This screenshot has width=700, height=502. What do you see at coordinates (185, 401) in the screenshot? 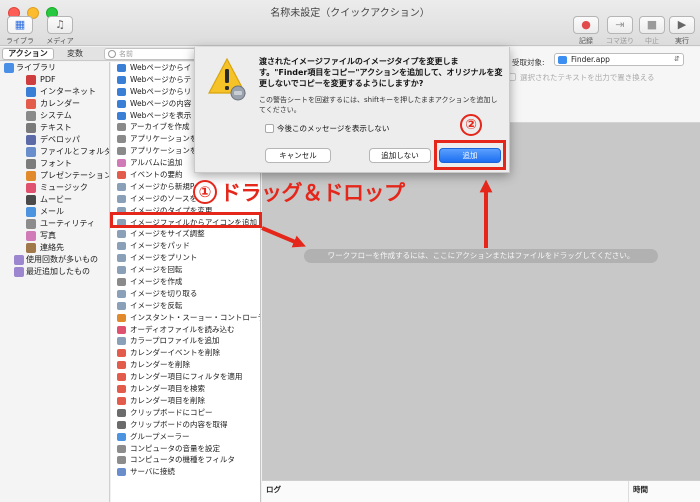
I see `action-item: カレンダー項目を削除` at bounding box center [185, 401].